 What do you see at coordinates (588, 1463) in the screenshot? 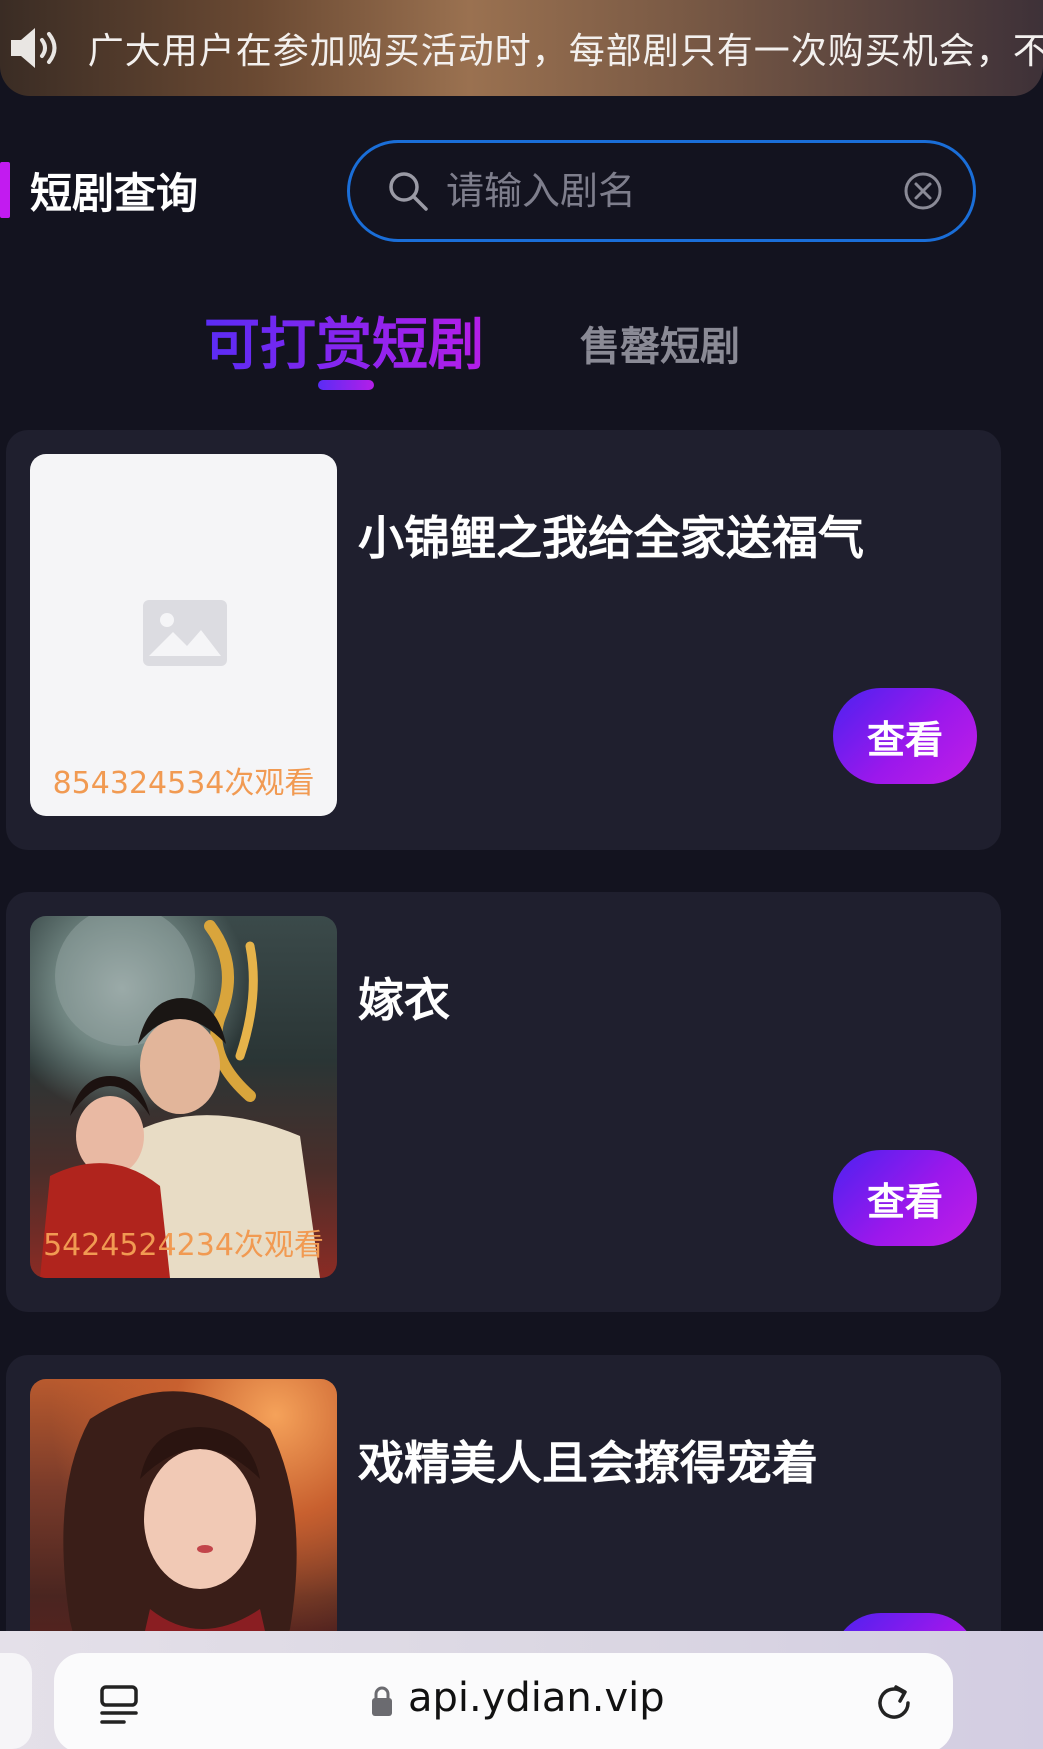
I see `drama-title: 戏精美人且会撩得宠着` at bounding box center [588, 1463].